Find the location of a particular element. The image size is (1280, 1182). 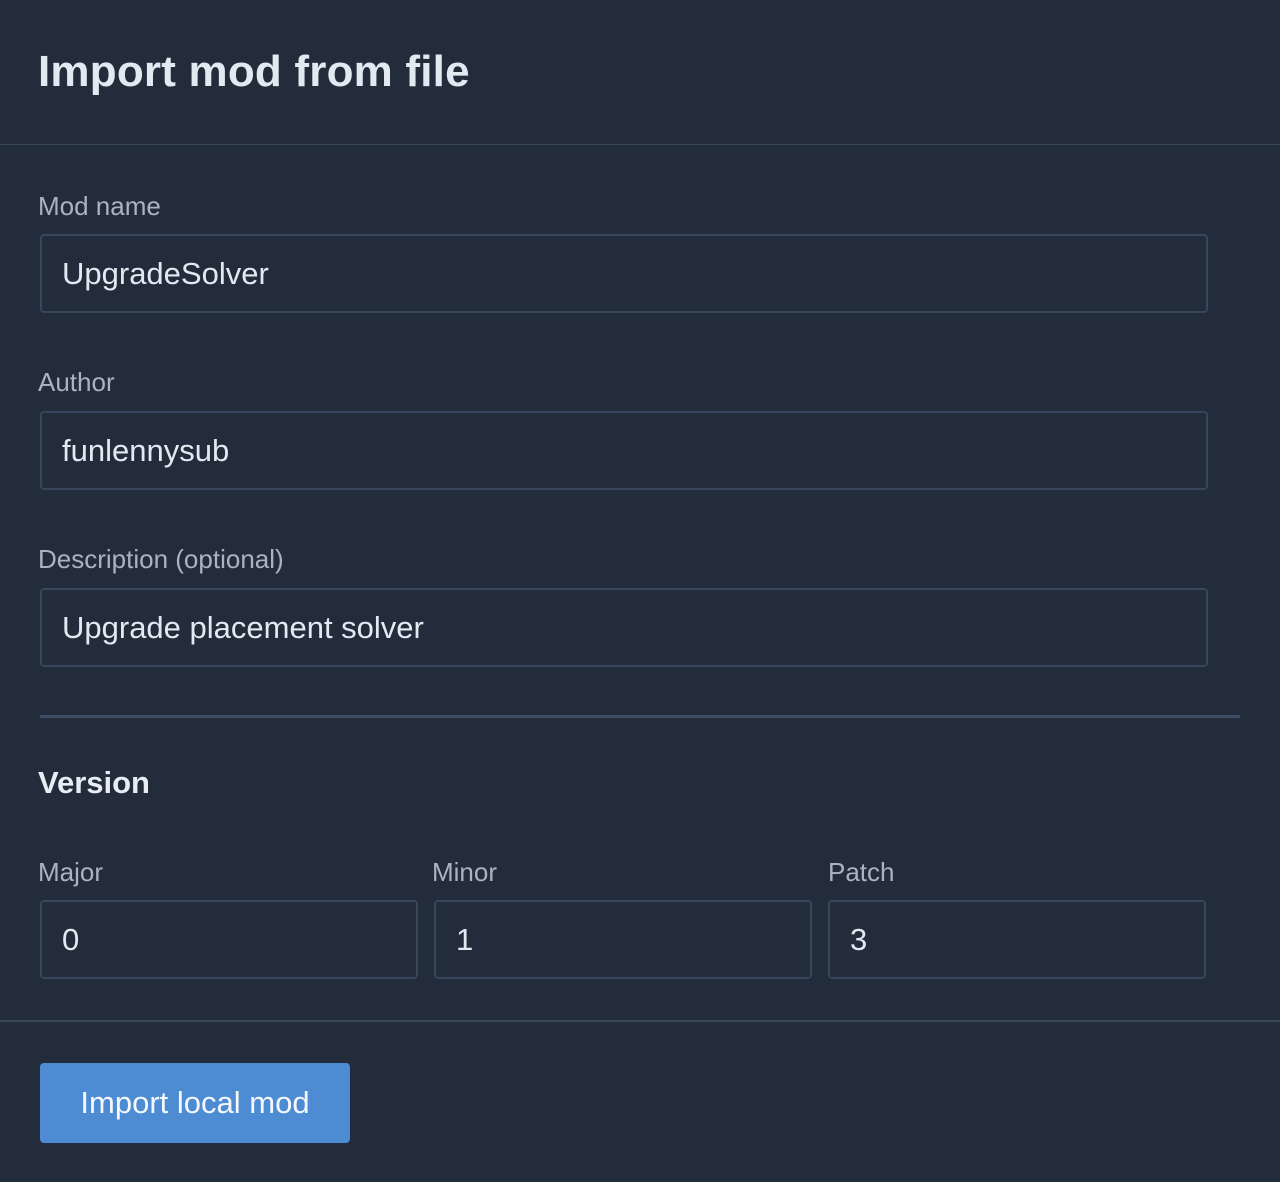

mod-name-input is located at coordinates (624, 273).